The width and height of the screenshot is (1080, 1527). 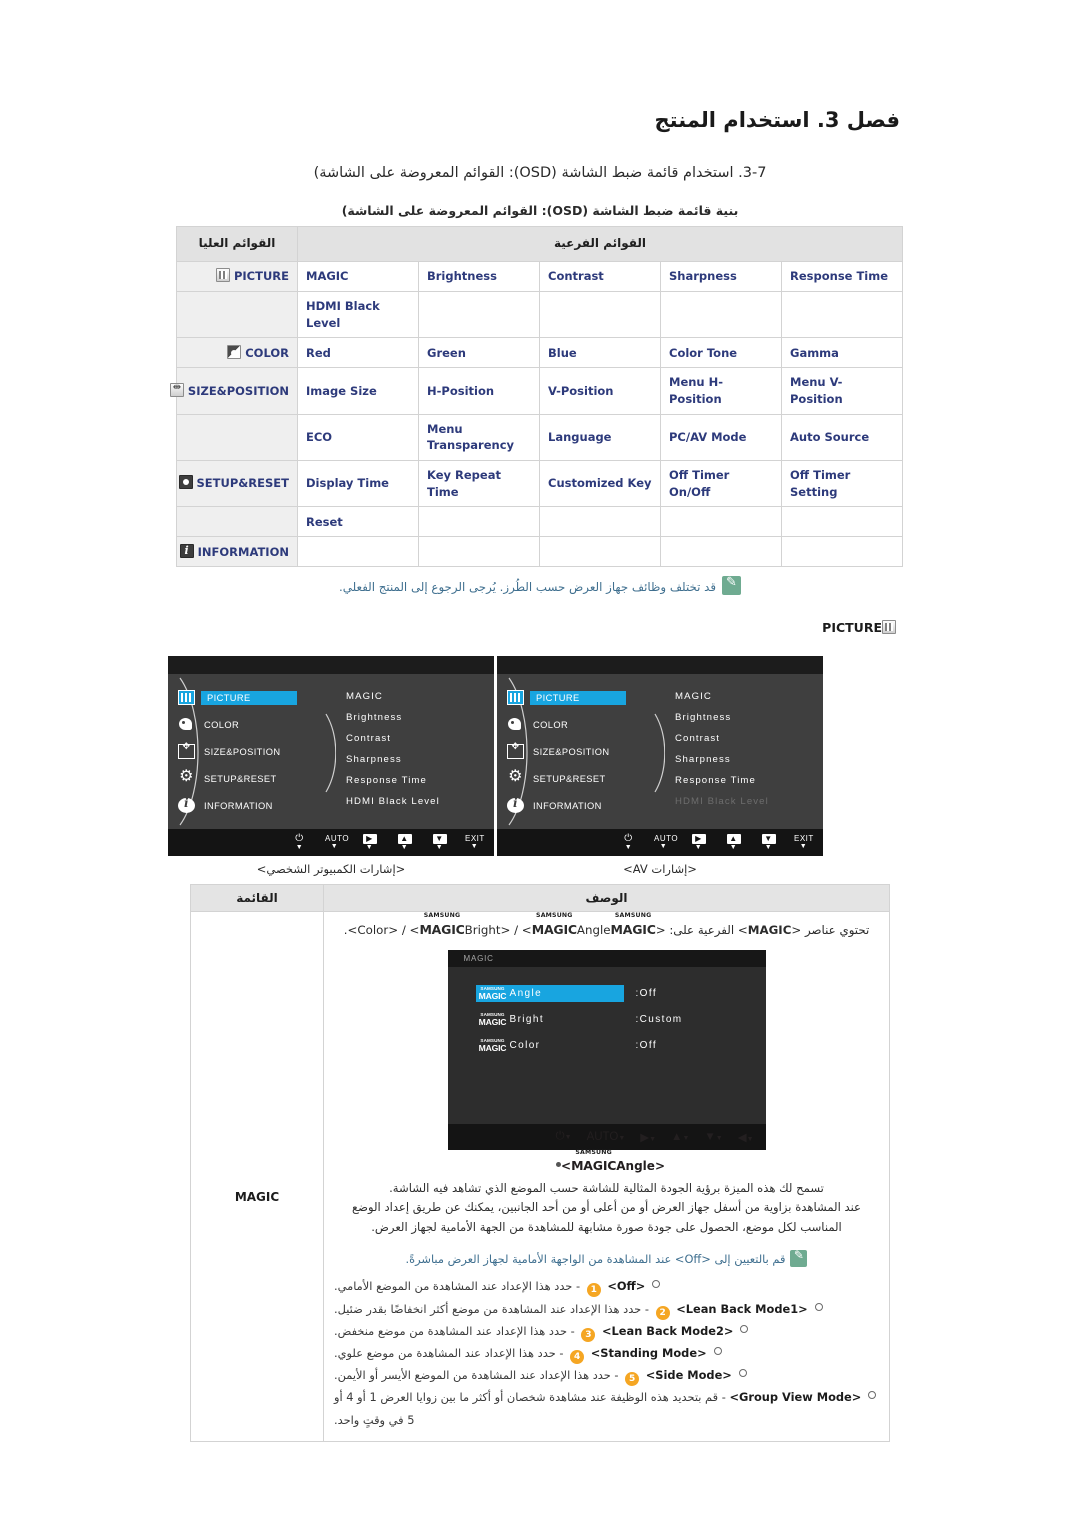 What do you see at coordinates (607, 1046) in the screenshot?
I see `magic-row-color: SAMSUNG MAGIC Color:Off` at bounding box center [607, 1046].